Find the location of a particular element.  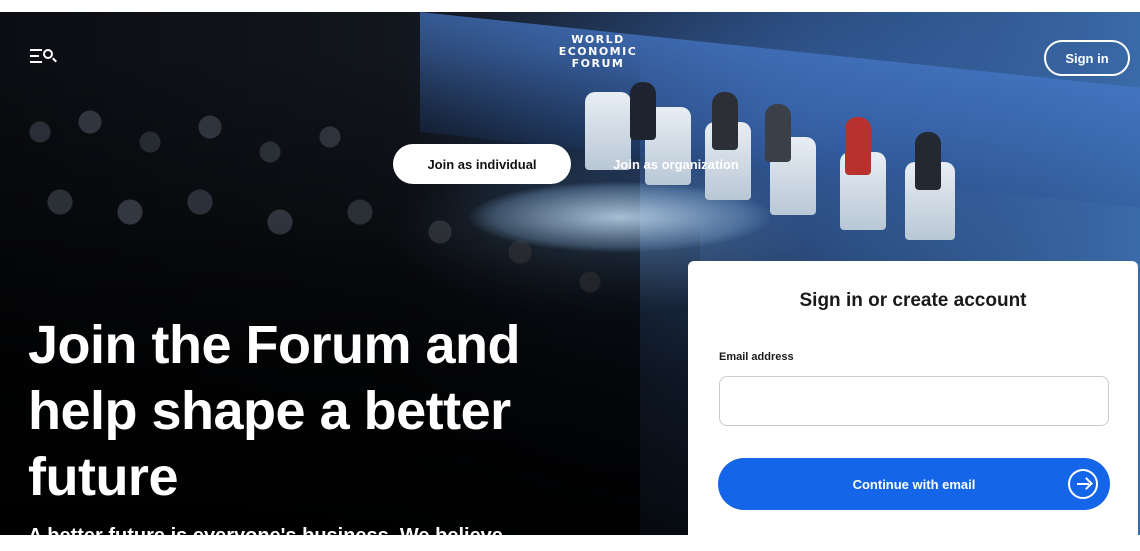

join-as-organization-tab: Join as organization is located at coordinates (676, 164).